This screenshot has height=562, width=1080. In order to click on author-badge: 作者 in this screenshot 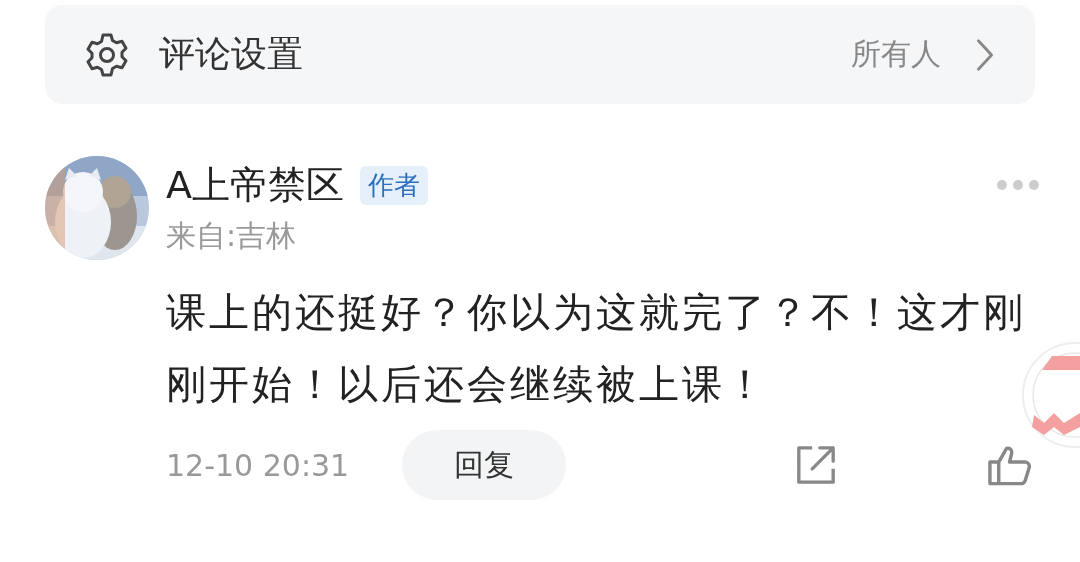, I will do `click(394, 185)`.